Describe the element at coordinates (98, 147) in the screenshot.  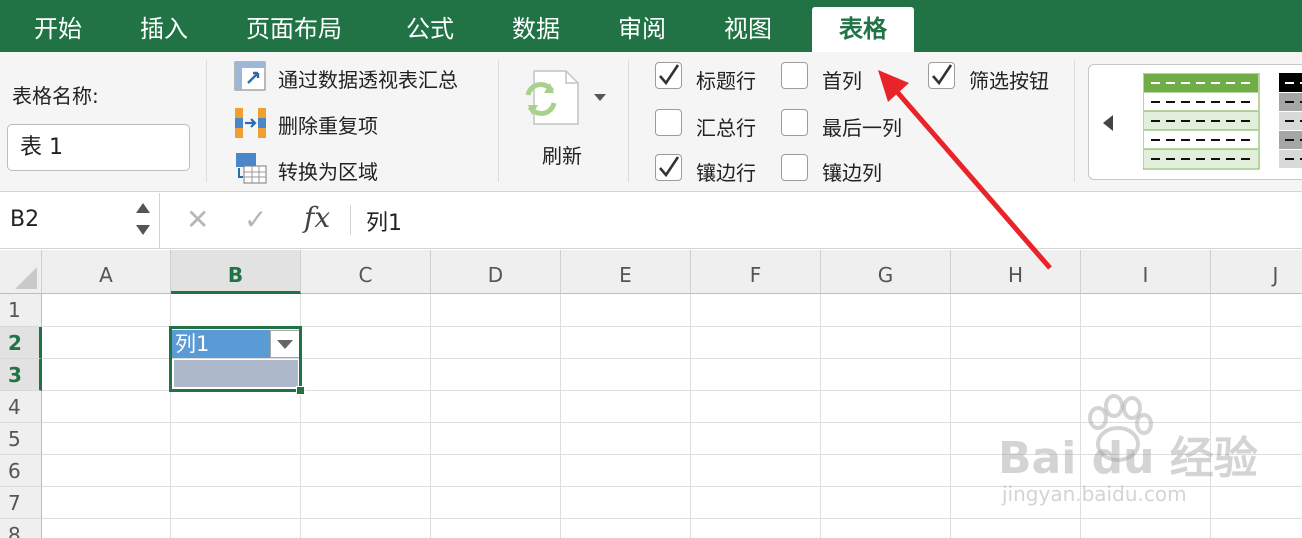
I see `table-name-input: 表 1` at that location.